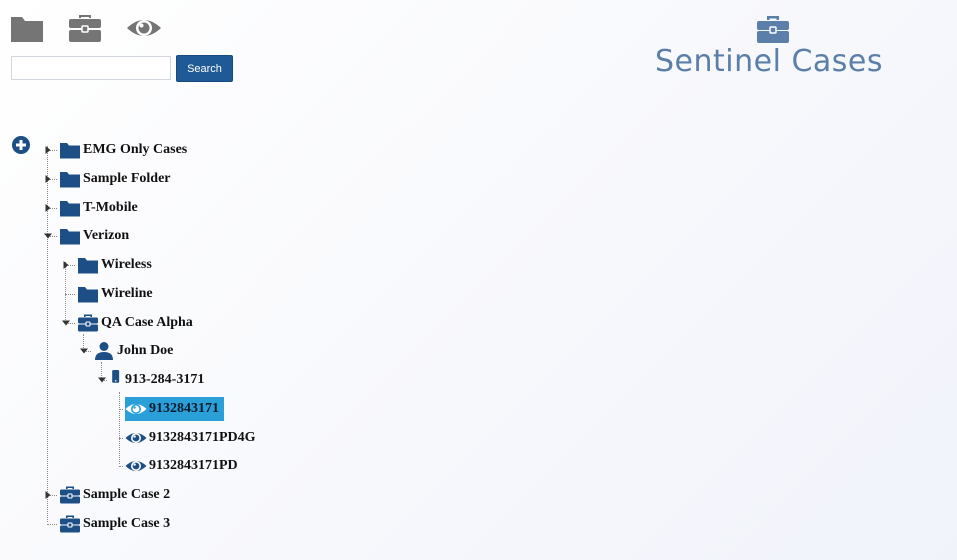 The height and width of the screenshot is (560, 957). I want to click on tree-node-label: John Doe, so click(145, 351).